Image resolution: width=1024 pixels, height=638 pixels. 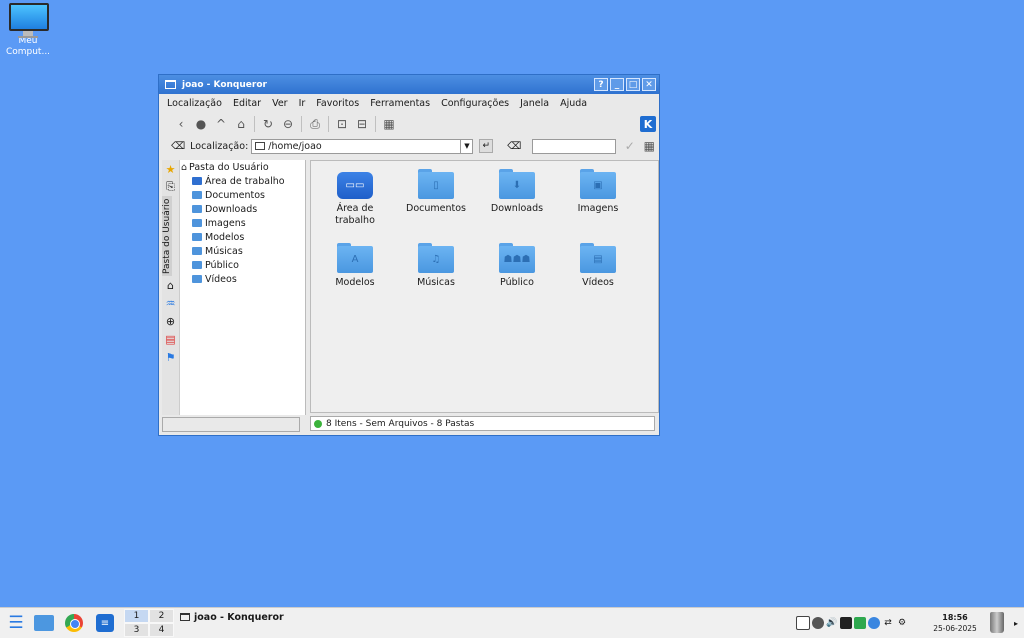 I want to click on tree-item-music: Músicas, so click(x=242, y=251).